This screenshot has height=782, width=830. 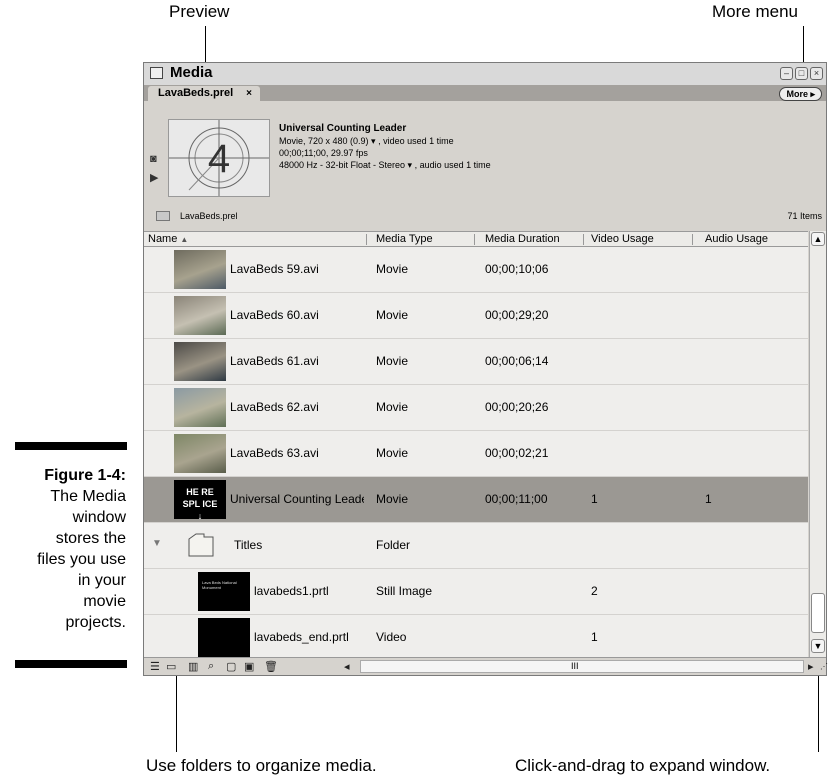 I want to click on folder-row: ▼ Titles Folder, so click(x=476, y=546).